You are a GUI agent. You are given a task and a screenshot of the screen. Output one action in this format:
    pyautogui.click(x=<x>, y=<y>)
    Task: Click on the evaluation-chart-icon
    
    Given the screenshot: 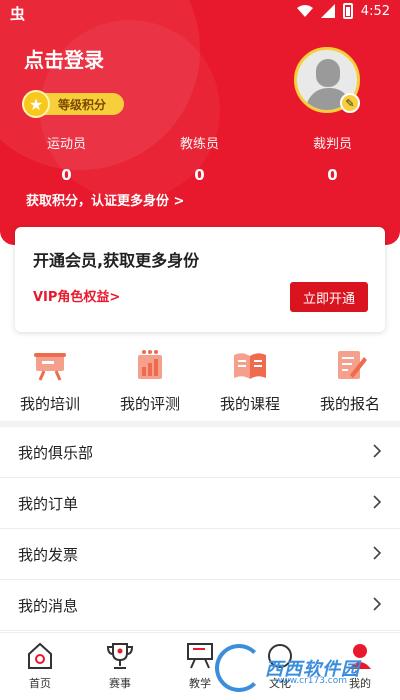 What is the action you would take?
    pyautogui.click(x=150, y=364)
    